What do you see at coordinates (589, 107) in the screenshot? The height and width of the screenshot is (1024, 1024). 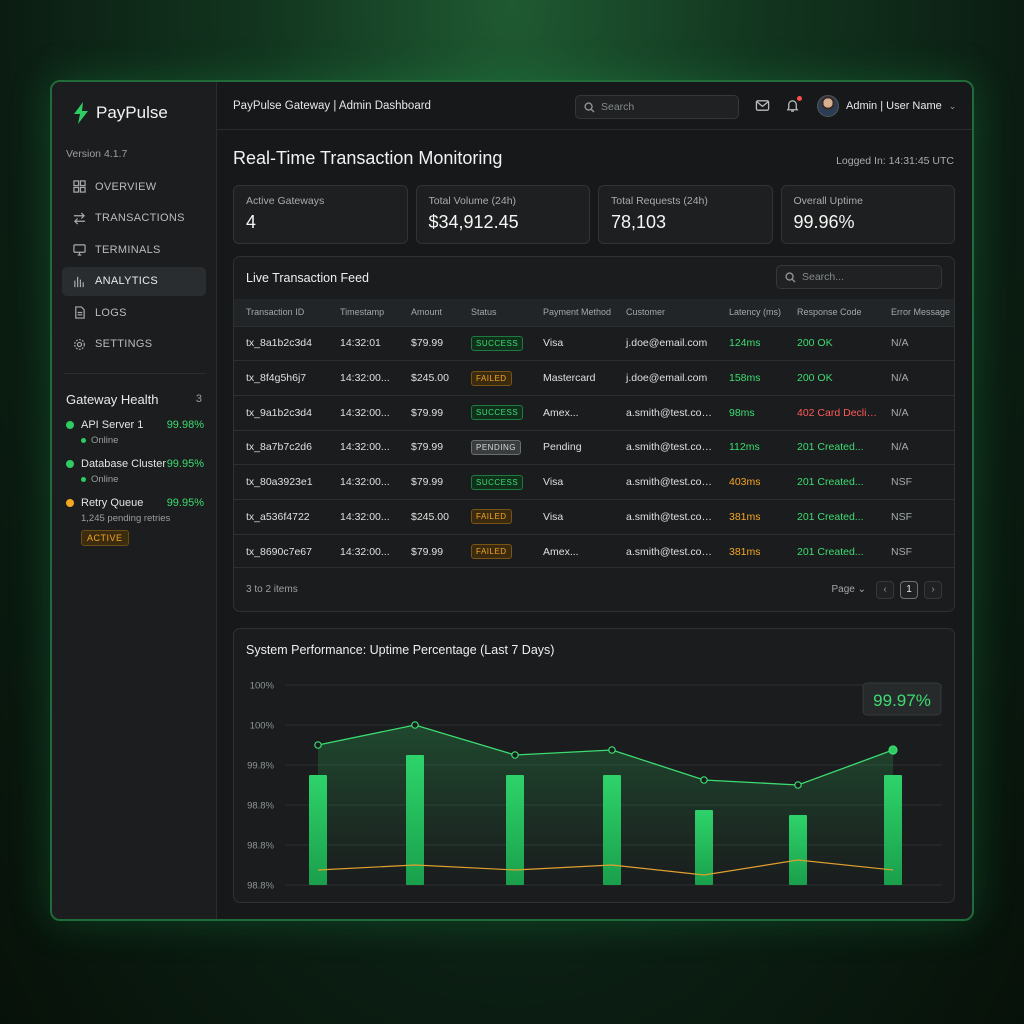 I see `search-icon` at bounding box center [589, 107].